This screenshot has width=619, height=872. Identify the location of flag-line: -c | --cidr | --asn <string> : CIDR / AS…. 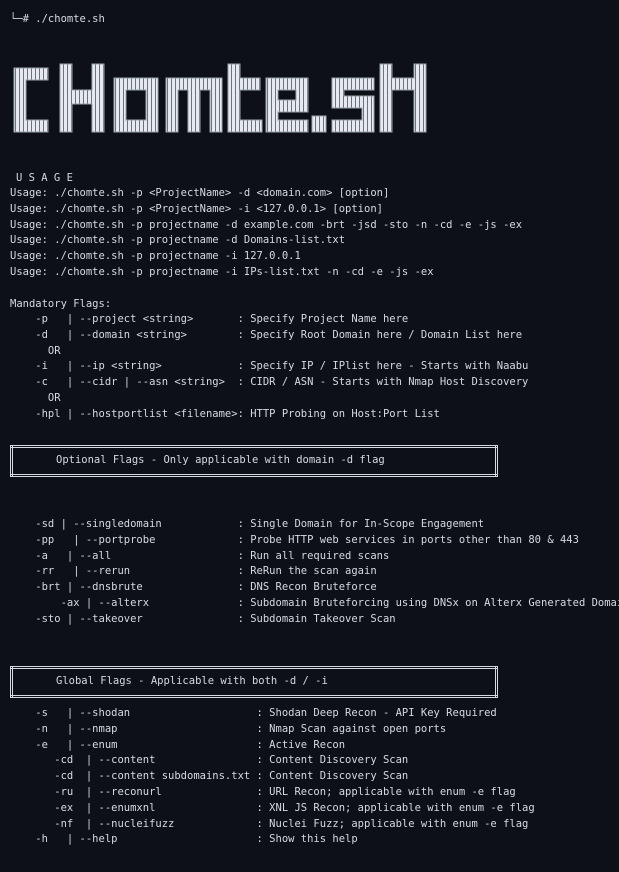
(269, 382).